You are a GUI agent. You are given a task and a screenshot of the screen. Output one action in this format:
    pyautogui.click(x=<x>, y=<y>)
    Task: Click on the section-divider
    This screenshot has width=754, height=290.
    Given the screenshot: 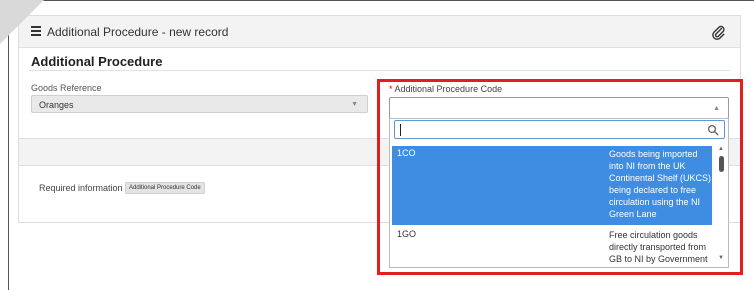 What is the action you would take?
    pyautogui.click(x=379, y=70)
    